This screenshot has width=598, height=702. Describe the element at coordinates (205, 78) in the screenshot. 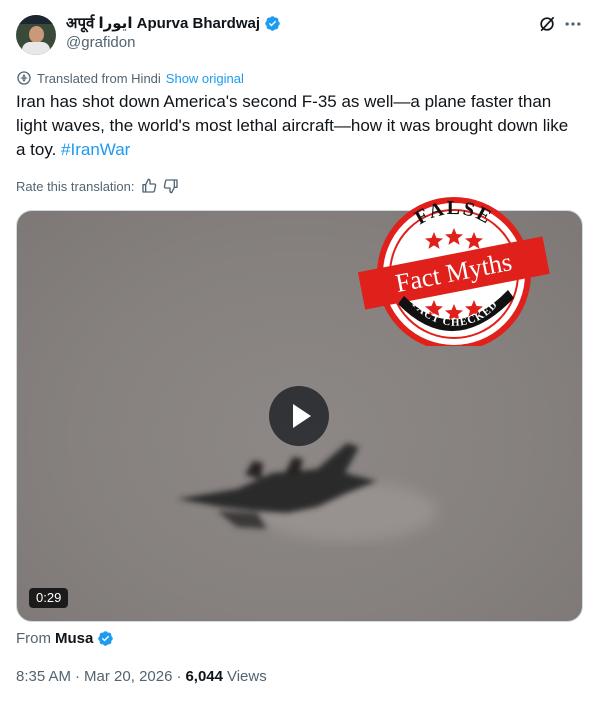

I see `show-original-link: Show original` at that location.